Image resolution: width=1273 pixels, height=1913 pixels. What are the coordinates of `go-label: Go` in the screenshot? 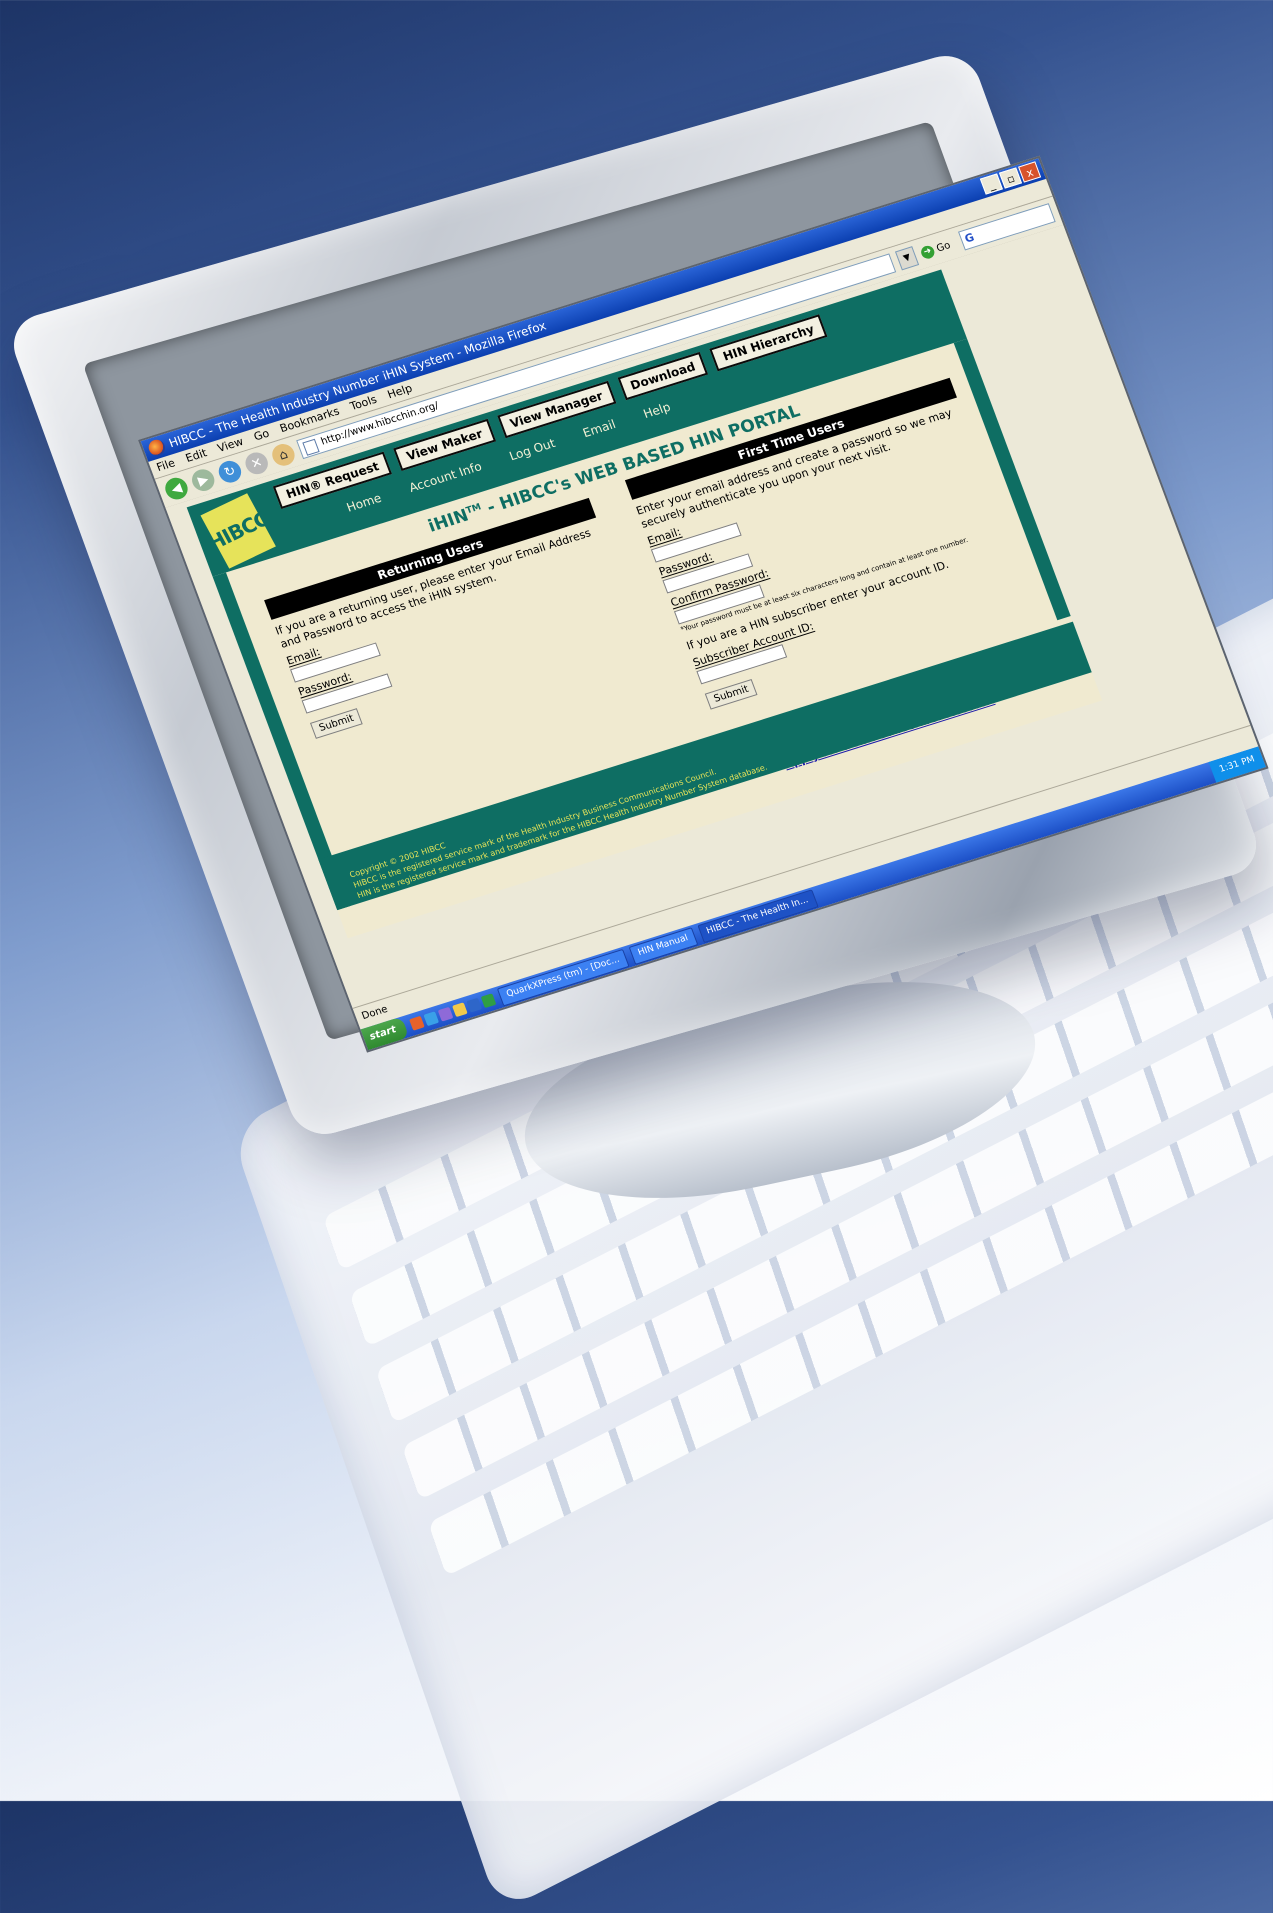 It's located at (943, 247).